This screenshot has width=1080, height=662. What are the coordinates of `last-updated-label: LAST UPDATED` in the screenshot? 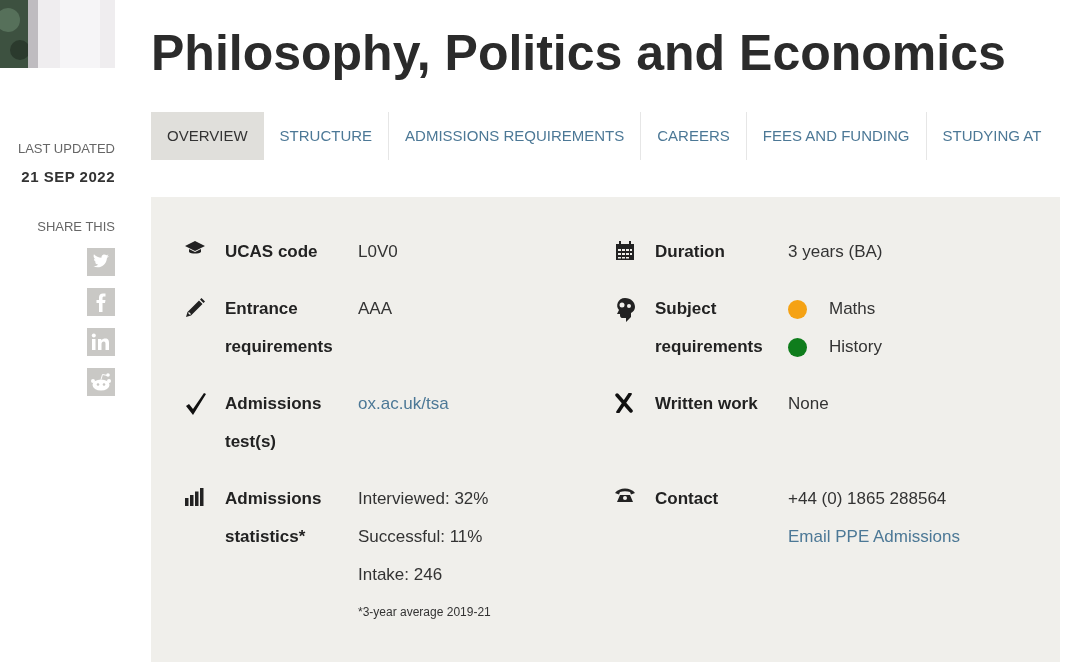 It's located at (66, 148).